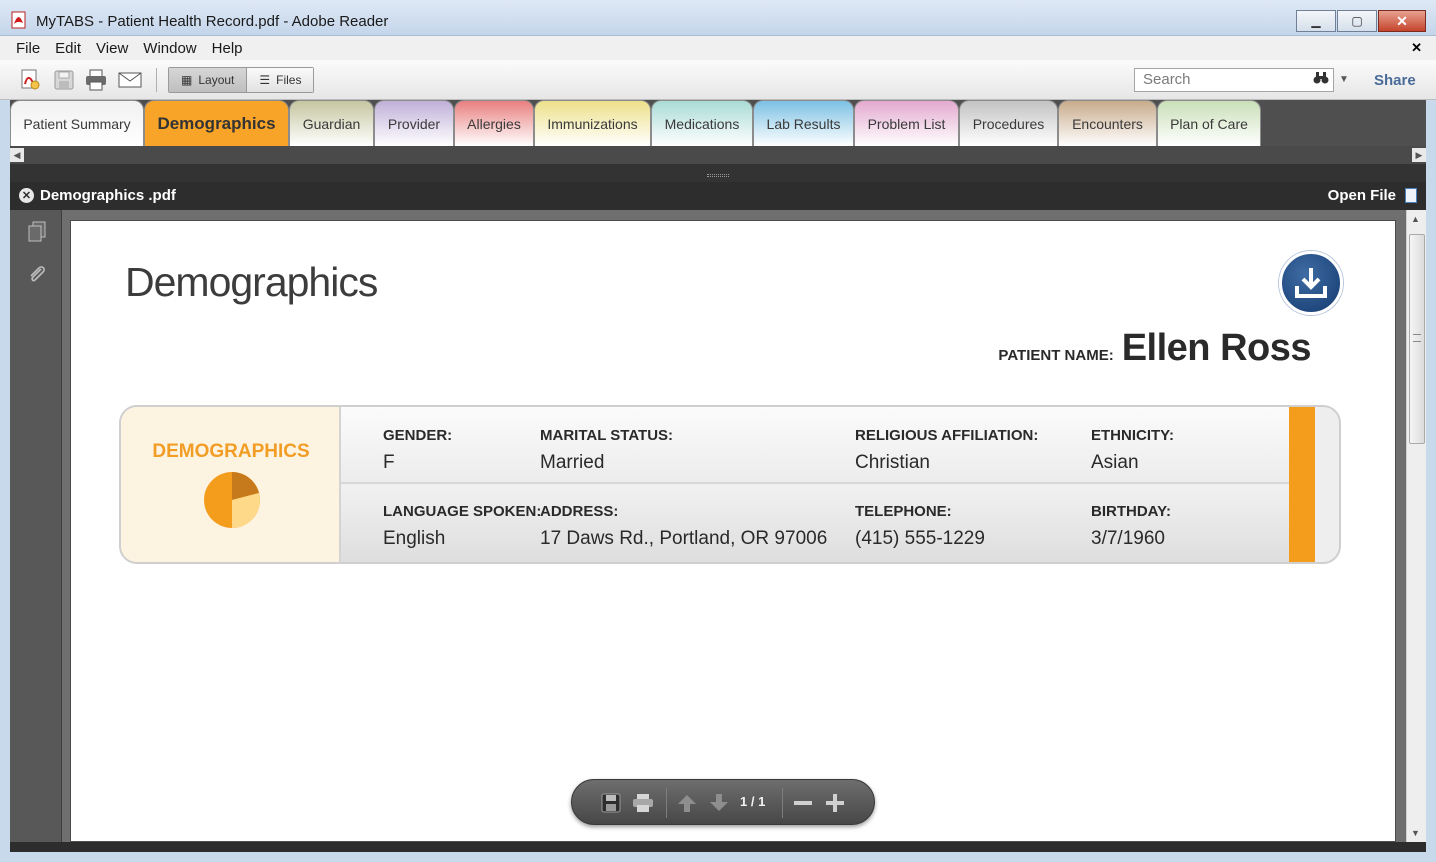 This screenshot has height=862, width=1436. What do you see at coordinates (462, 511) in the screenshot?
I see `language-label: LANGUAGE SPOKEN:` at bounding box center [462, 511].